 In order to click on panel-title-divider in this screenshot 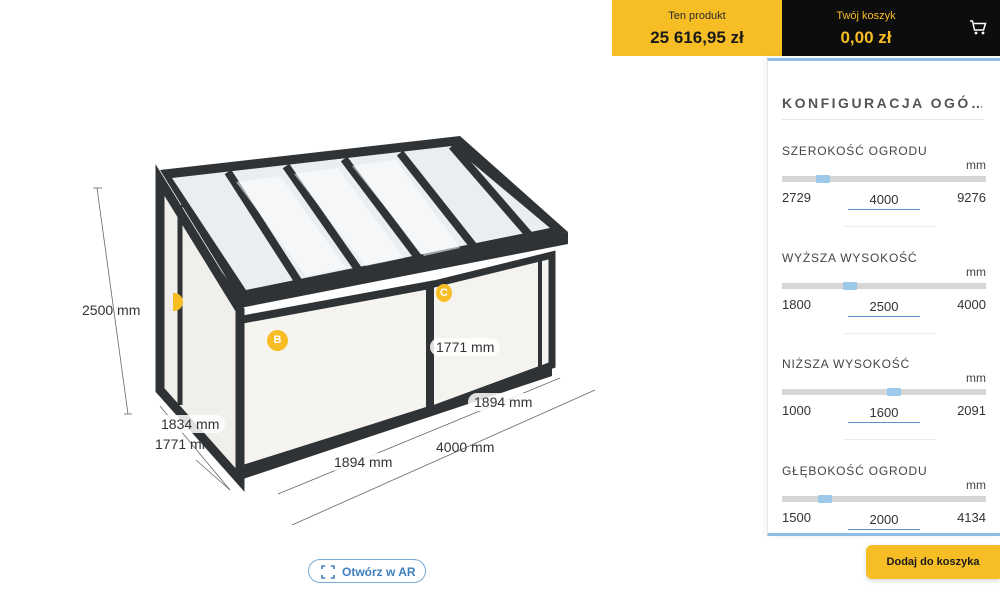, I will do `click(883, 119)`.